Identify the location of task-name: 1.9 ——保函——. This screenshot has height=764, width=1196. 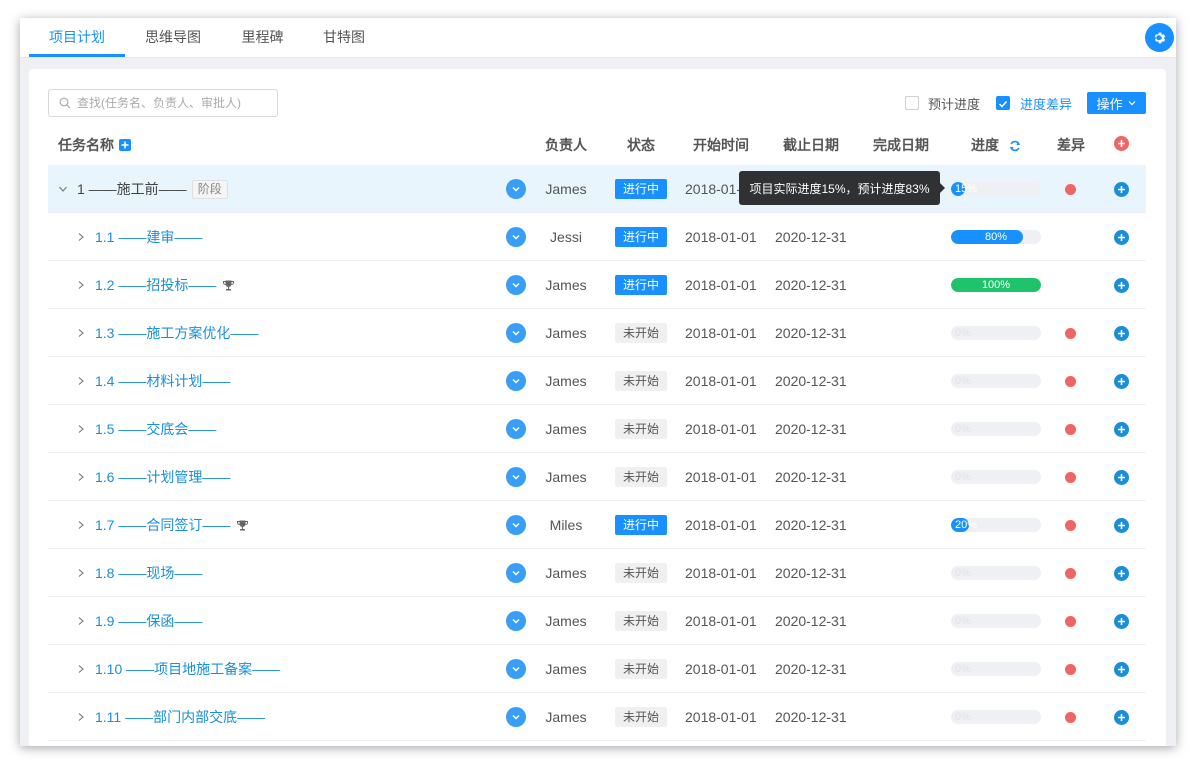
(148, 621).